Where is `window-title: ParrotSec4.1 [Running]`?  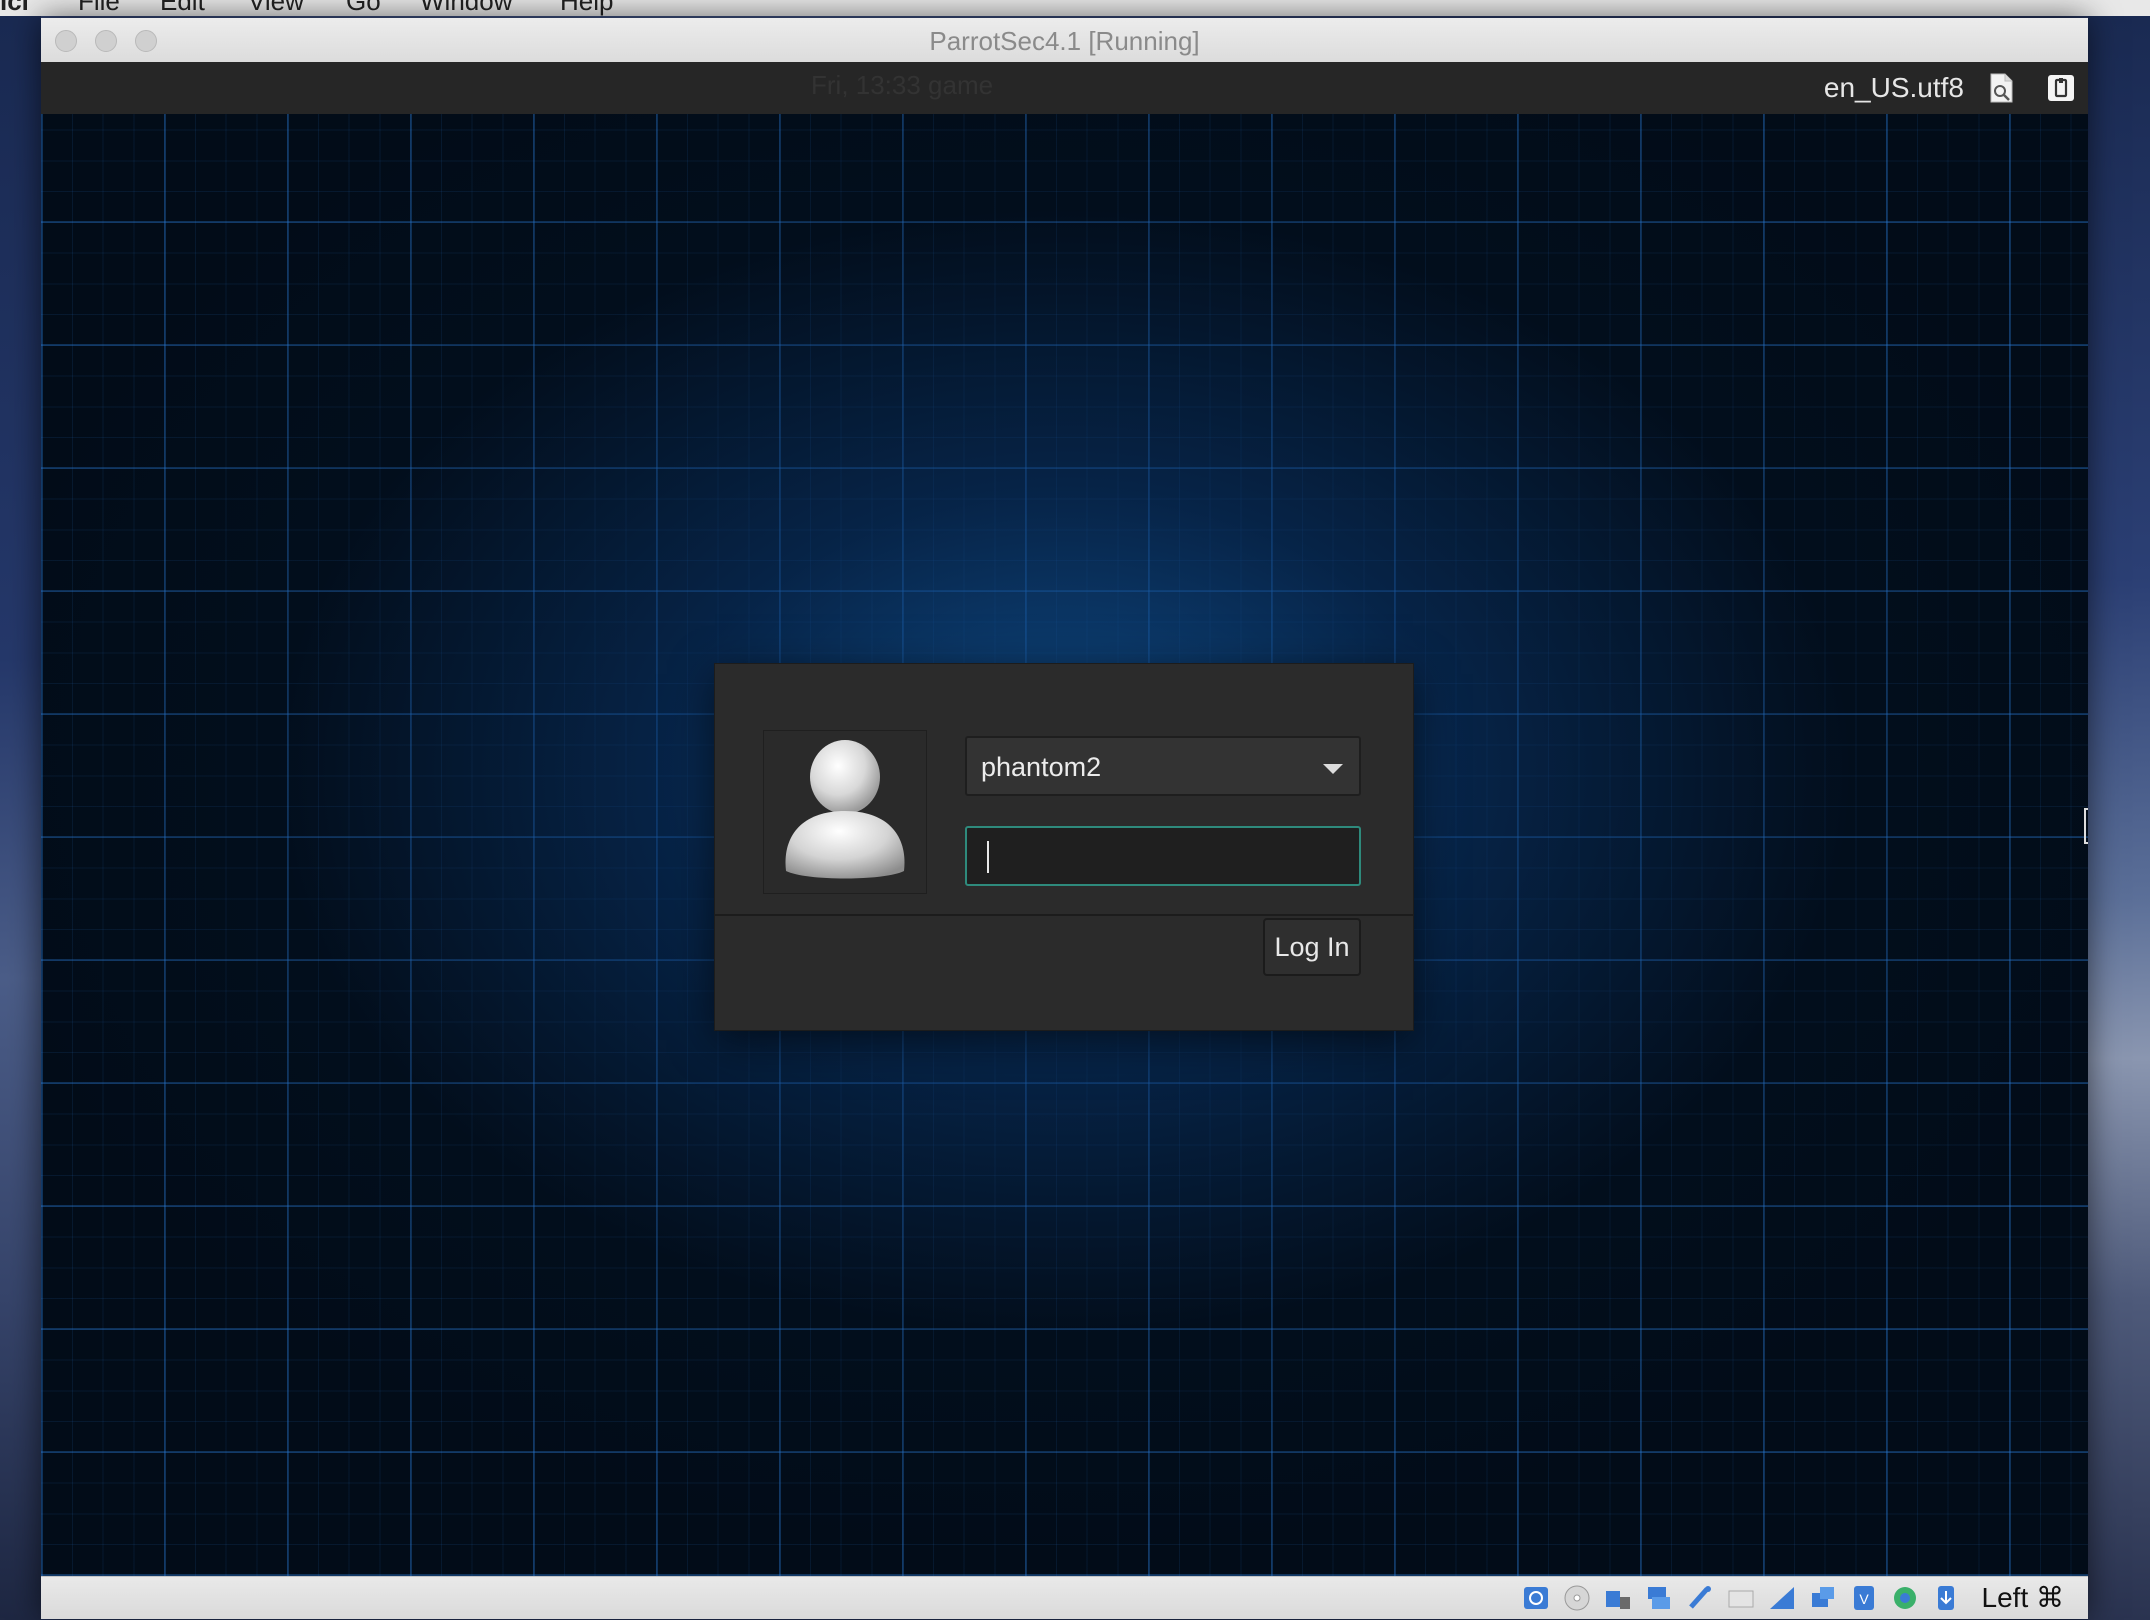 window-title: ParrotSec4.1 [Running] is located at coordinates (1064, 41).